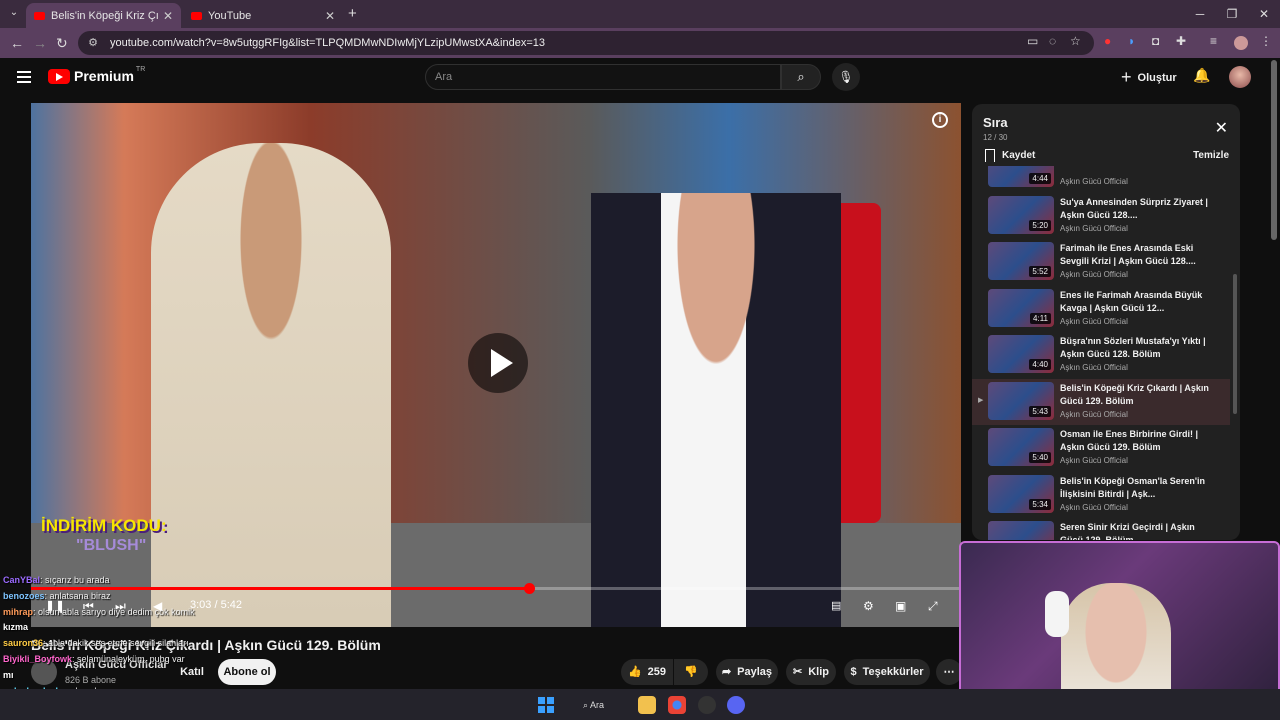 This screenshot has width=1280, height=720. I want to click on logo-region: TR, so click(140, 69).